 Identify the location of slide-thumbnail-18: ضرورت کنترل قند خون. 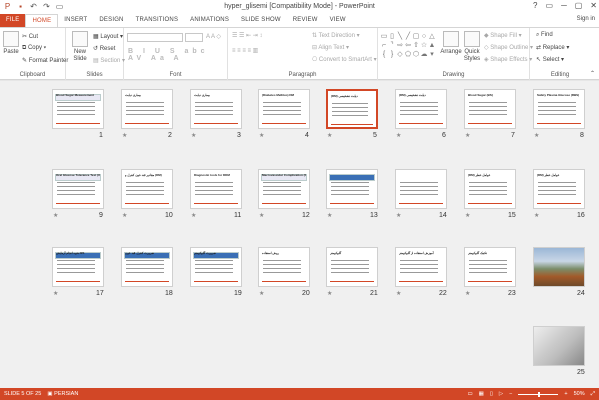
(147, 267).